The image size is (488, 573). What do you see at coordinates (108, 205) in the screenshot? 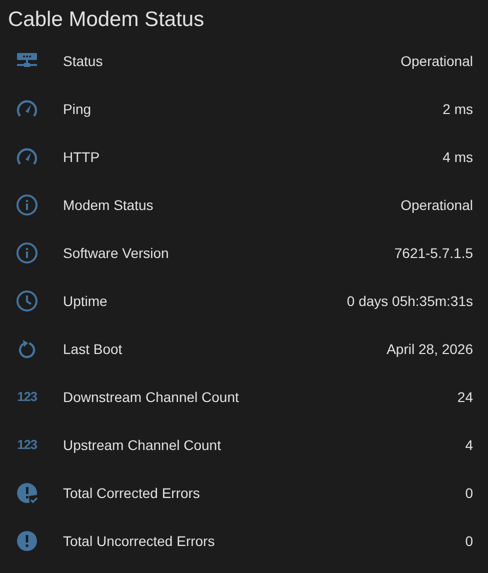
I see `entity-name: Modem Status` at bounding box center [108, 205].